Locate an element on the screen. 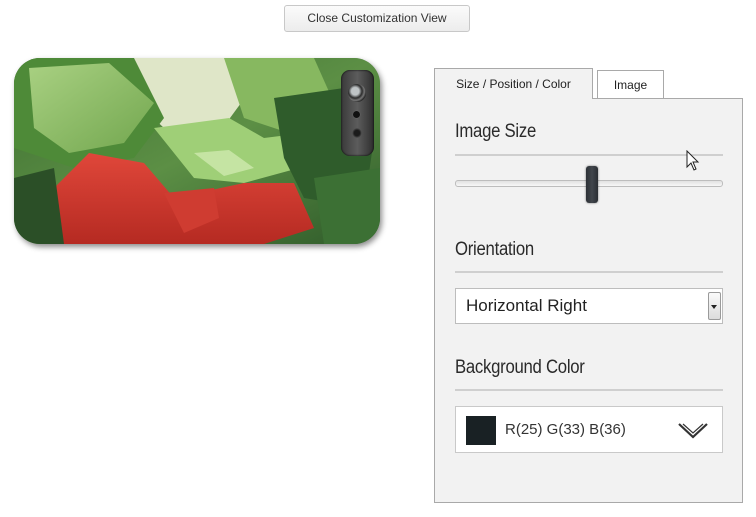 Image resolution: width=756 pixels, height=517 pixels. chevron-down-icon is located at coordinates (693, 430).